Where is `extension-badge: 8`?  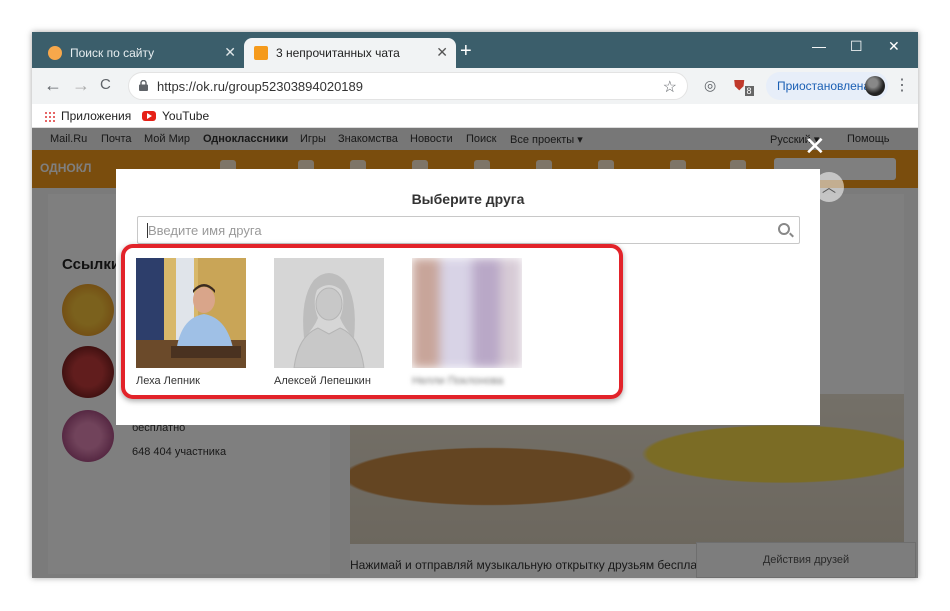 extension-badge: 8 is located at coordinates (749, 90).